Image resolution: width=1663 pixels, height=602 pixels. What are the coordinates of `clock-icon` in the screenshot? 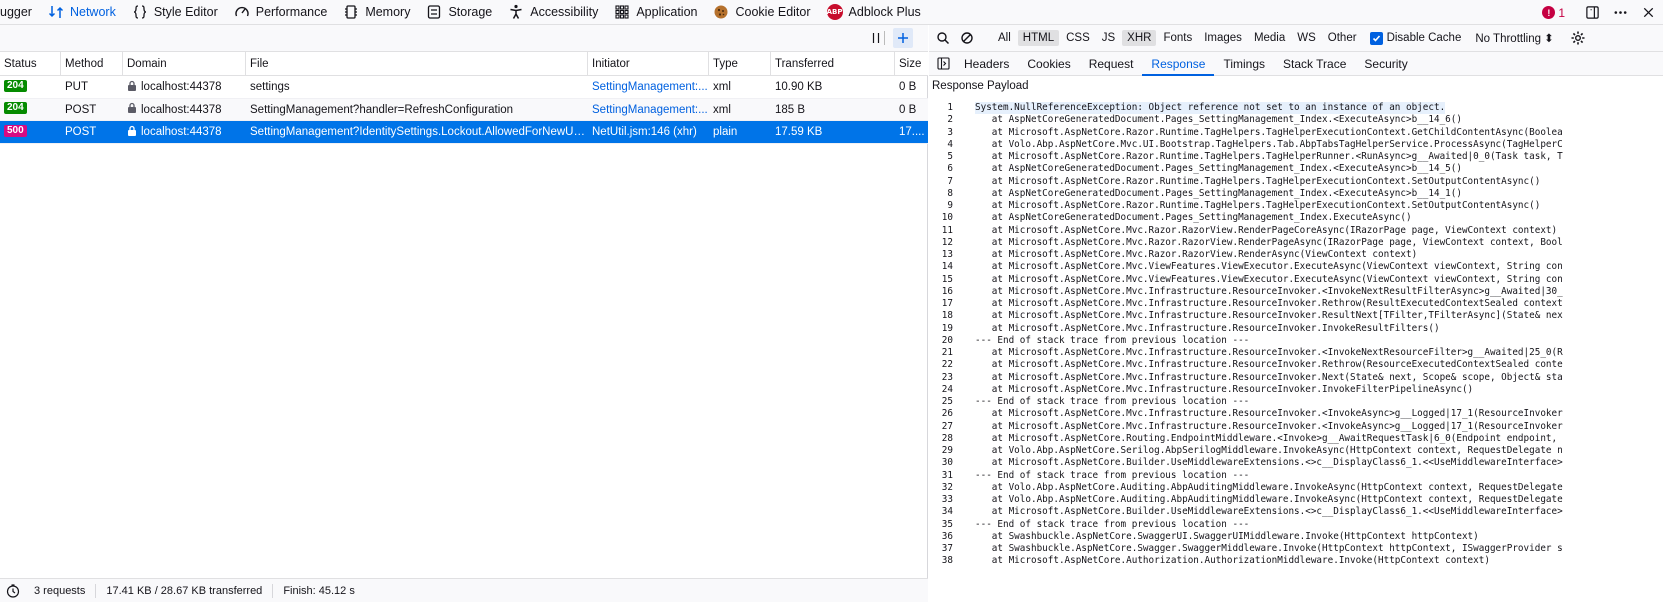 It's located at (13, 590).